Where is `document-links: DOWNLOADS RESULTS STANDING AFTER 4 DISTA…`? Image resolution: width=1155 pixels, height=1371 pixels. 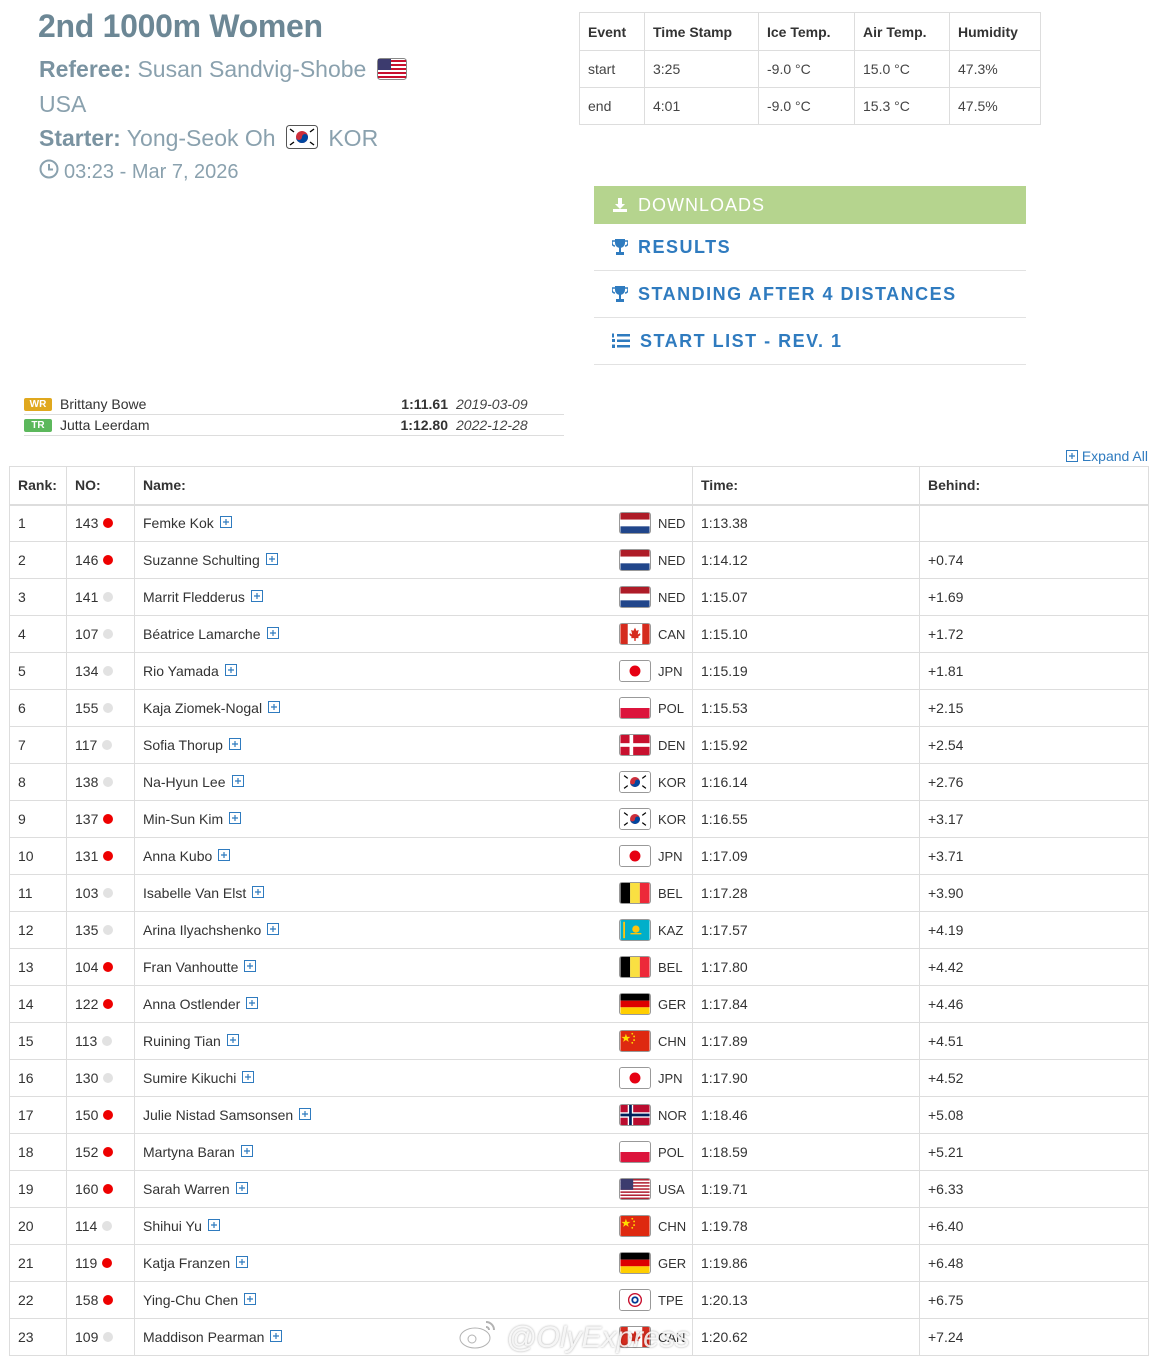 document-links: DOWNLOADS RESULTS STANDING AFTER 4 DISTA… is located at coordinates (810, 275).